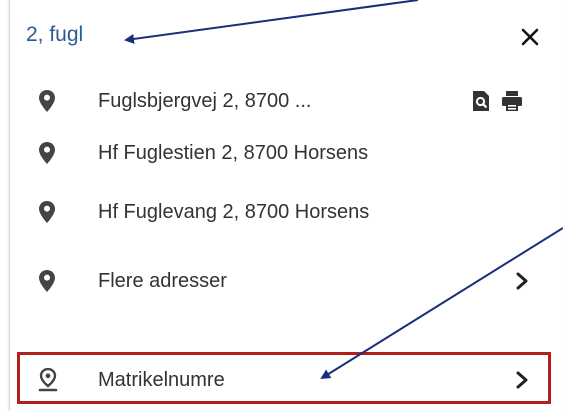 This screenshot has height=411, width=563. What do you see at coordinates (512, 101) in the screenshot?
I see `print-icon` at bounding box center [512, 101].